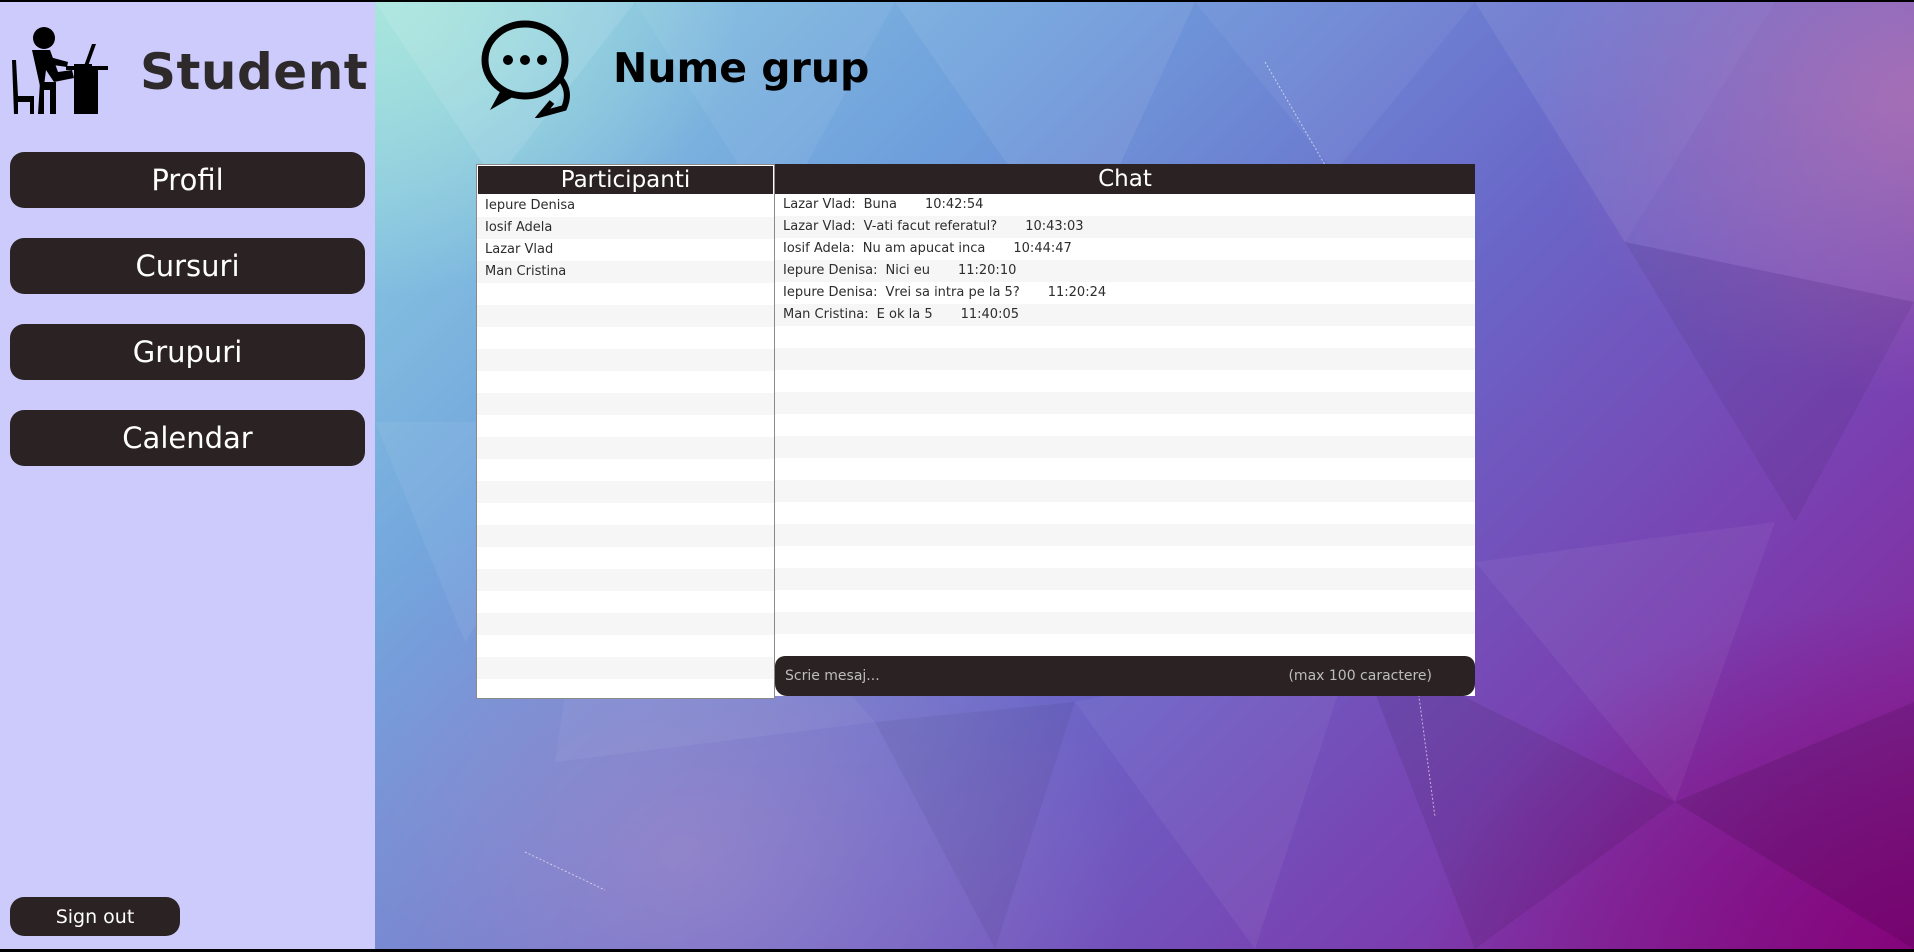  I want to click on brand: Student, so click(189, 72).